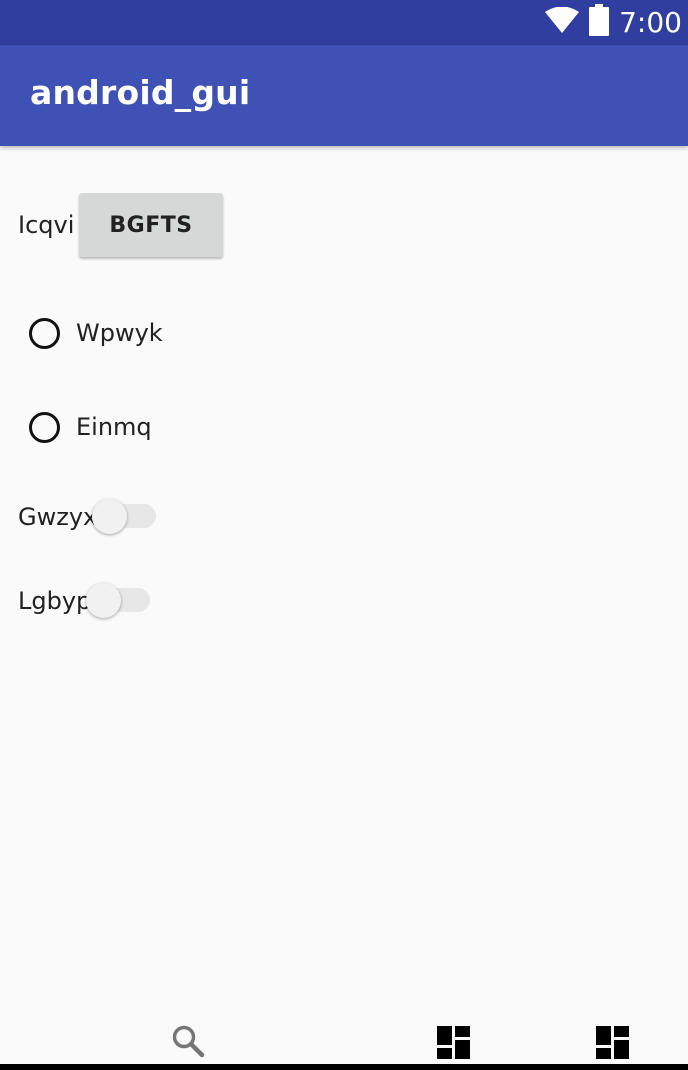 The image size is (688, 1070). Describe the element at coordinates (562, 22) in the screenshot. I see `wifi-icon` at that location.